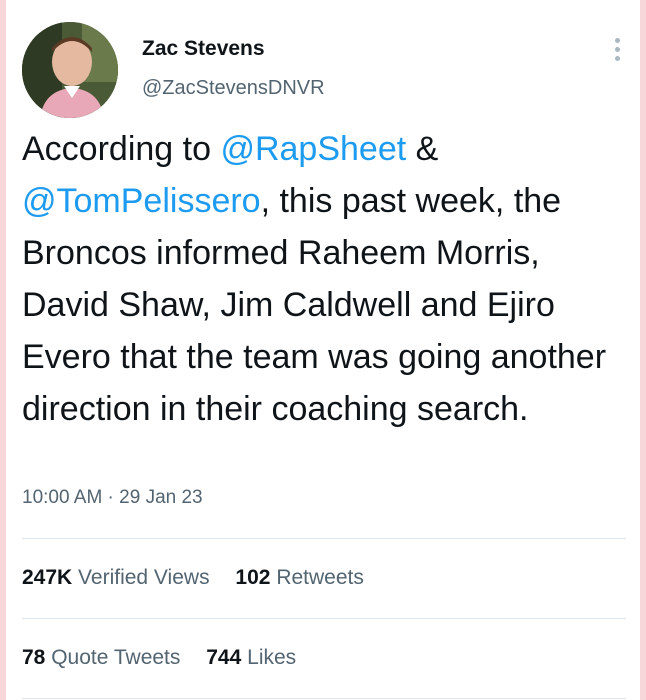  Describe the element at coordinates (253, 577) in the screenshot. I see `retweets-count: 102` at that location.